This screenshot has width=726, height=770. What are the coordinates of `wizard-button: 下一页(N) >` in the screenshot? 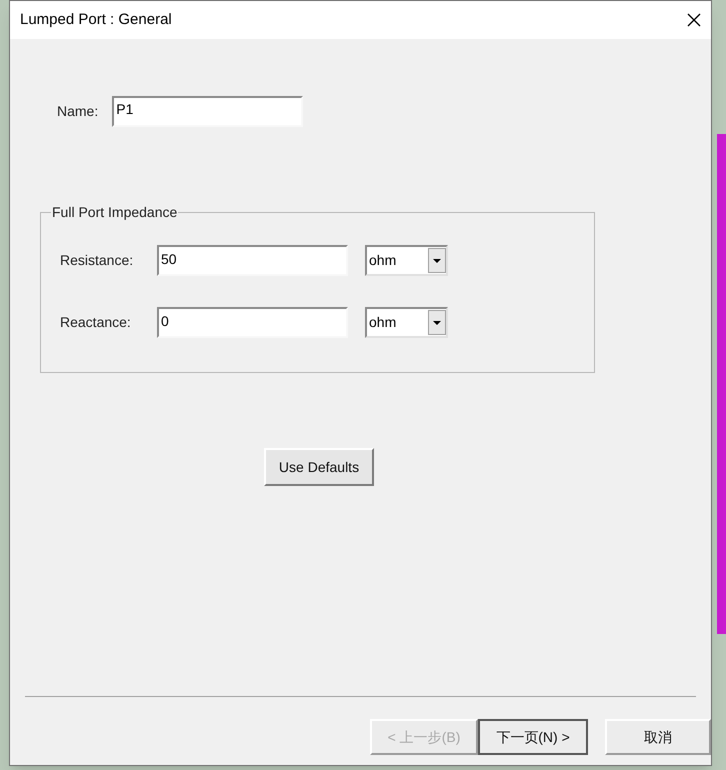 It's located at (533, 737).